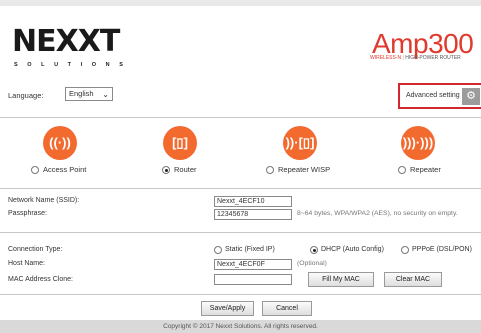  I want to click on mode-label-repeater-wisp: Repeater WISP, so click(304, 169).